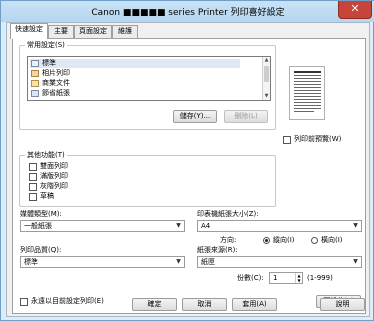  I want to click on draft-label: 草稿, so click(47, 196).